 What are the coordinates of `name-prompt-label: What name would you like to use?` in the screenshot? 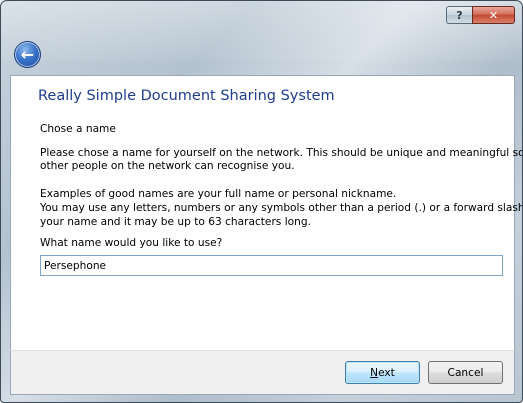 It's located at (131, 243).